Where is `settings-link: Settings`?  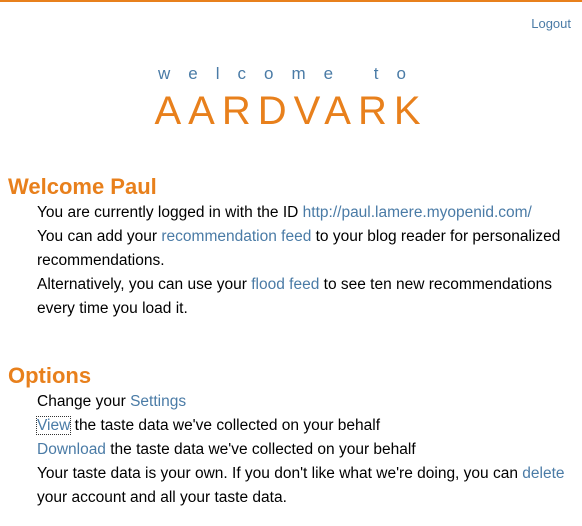 settings-link: Settings is located at coordinates (158, 401).